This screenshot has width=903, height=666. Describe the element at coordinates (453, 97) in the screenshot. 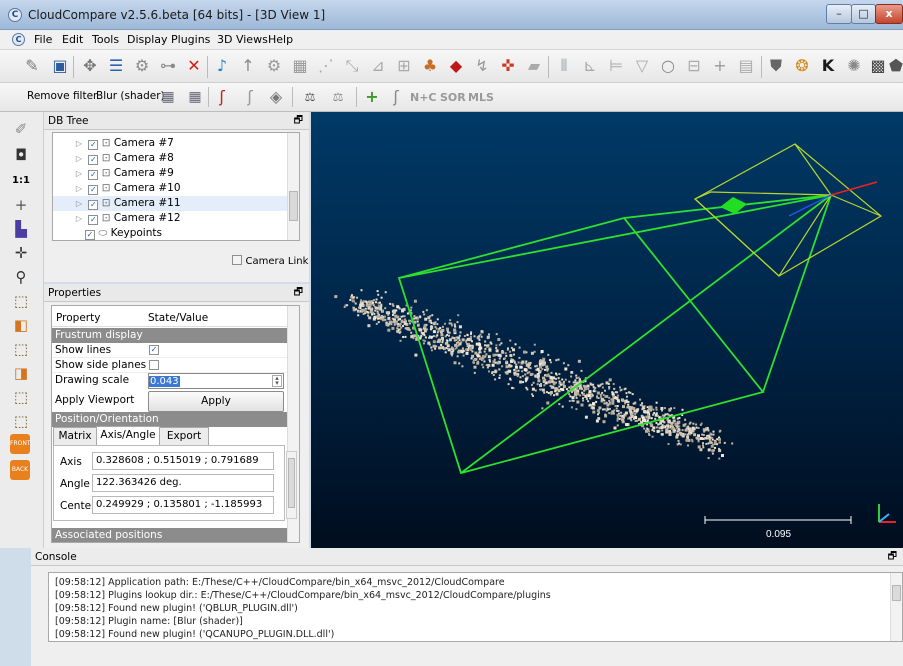

I see `sor-button: SOR` at that location.